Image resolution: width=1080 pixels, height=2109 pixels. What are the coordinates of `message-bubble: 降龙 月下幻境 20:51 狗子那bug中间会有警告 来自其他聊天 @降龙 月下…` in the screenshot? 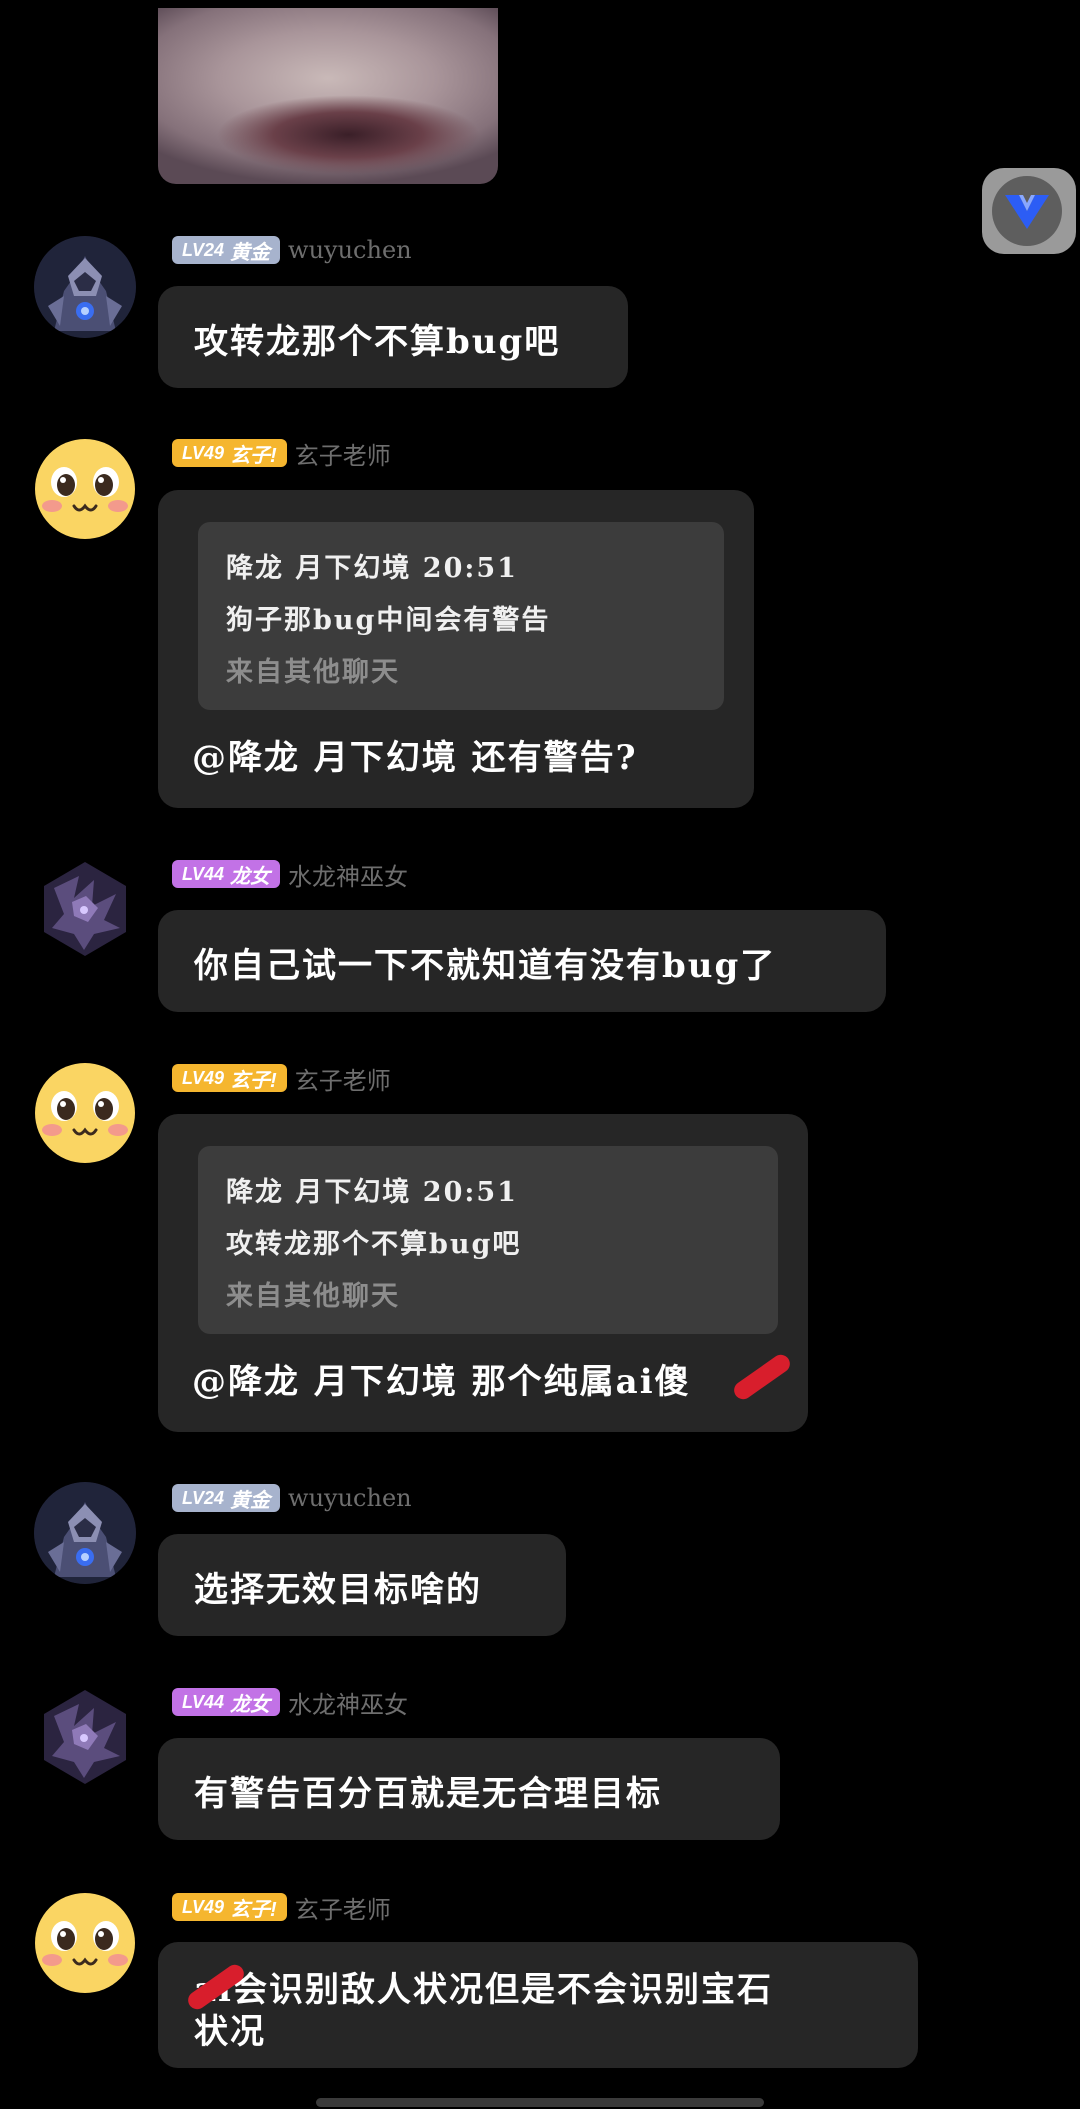 It's located at (456, 649).